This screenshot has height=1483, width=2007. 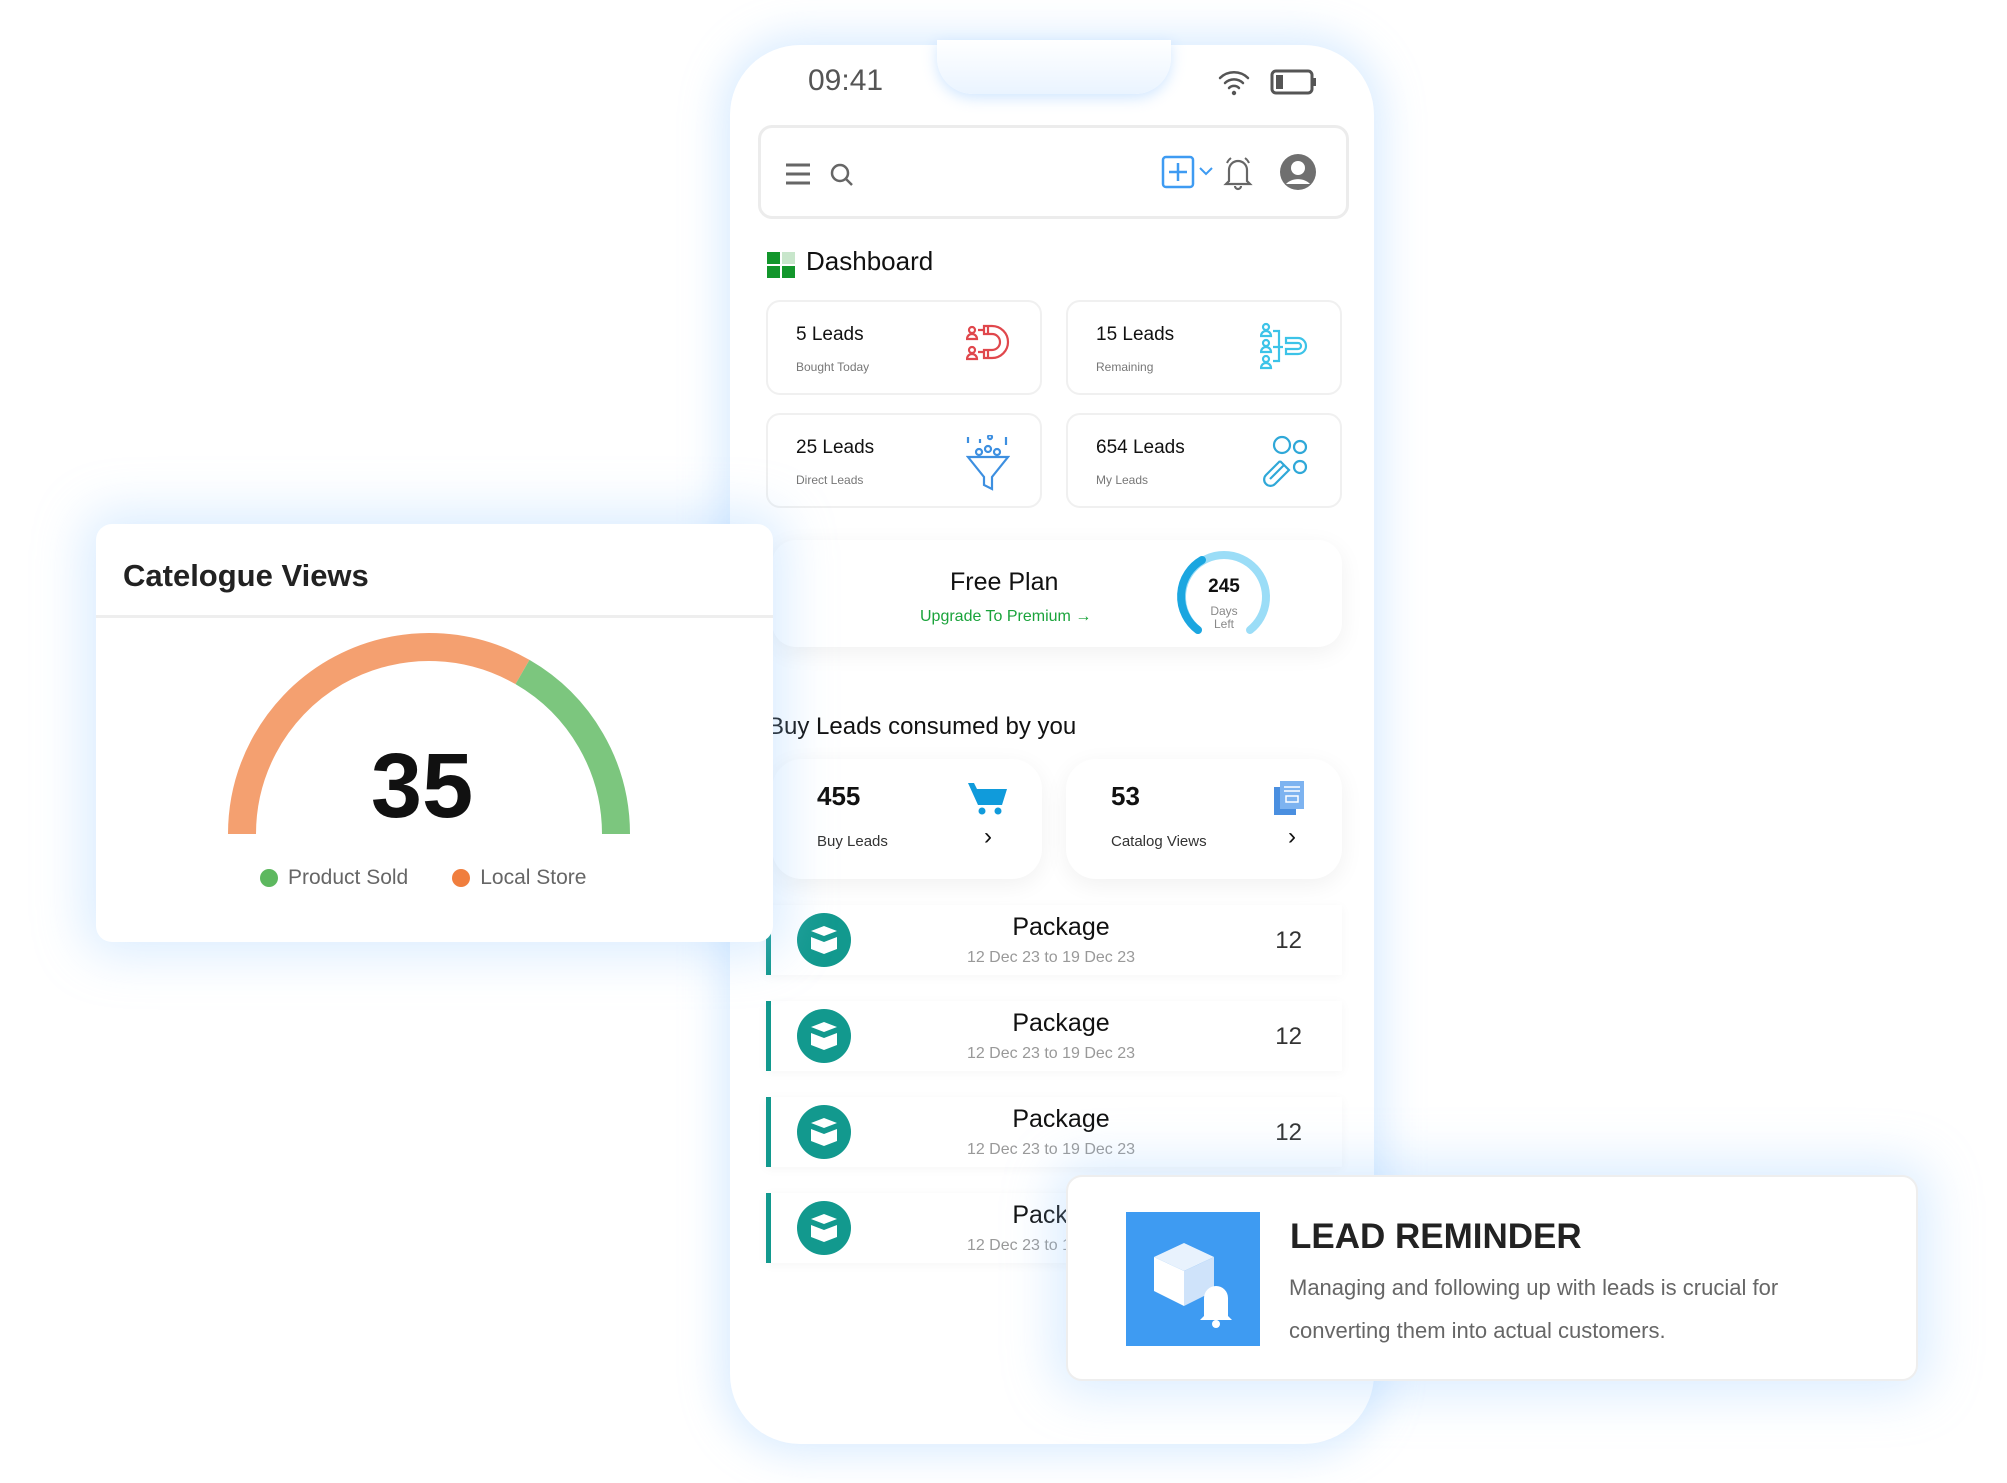 What do you see at coordinates (1135, 334) in the screenshot?
I see `lead-value: 15 Leads` at bounding box center [1135, 334].